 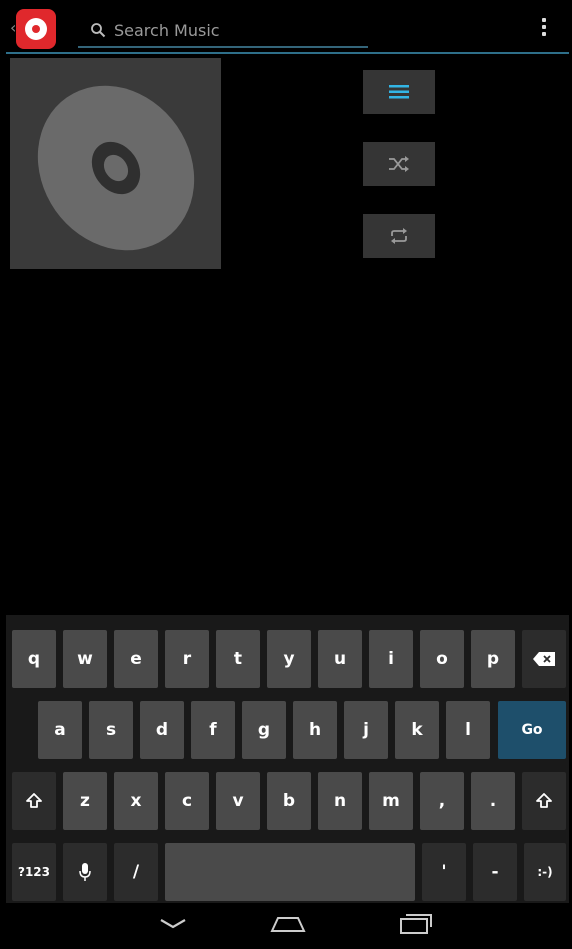 I want to click on go-key: Go, so click(x=532, y=730).